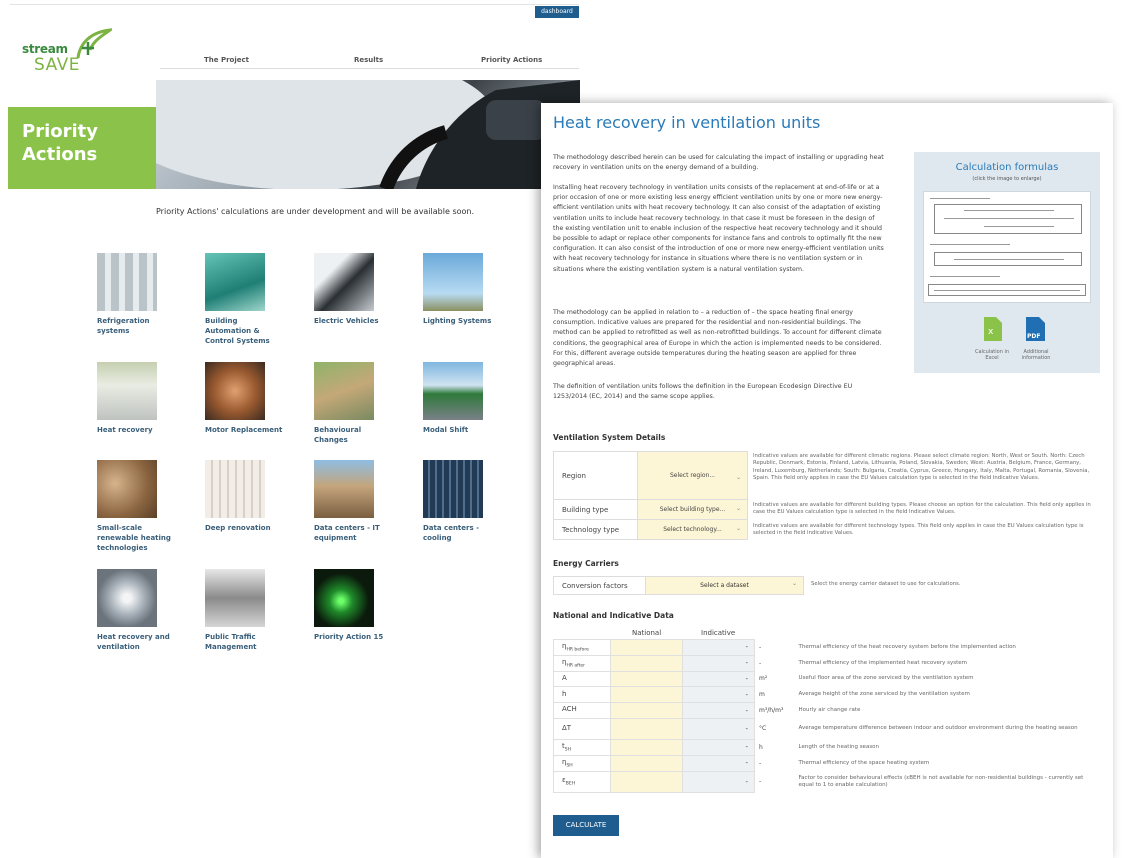 This screenshot has height=858, width=1123. What do you see at coordinates (294, 4) in the screenshot?
I see `top-rule` at bounding box center [294, 4].